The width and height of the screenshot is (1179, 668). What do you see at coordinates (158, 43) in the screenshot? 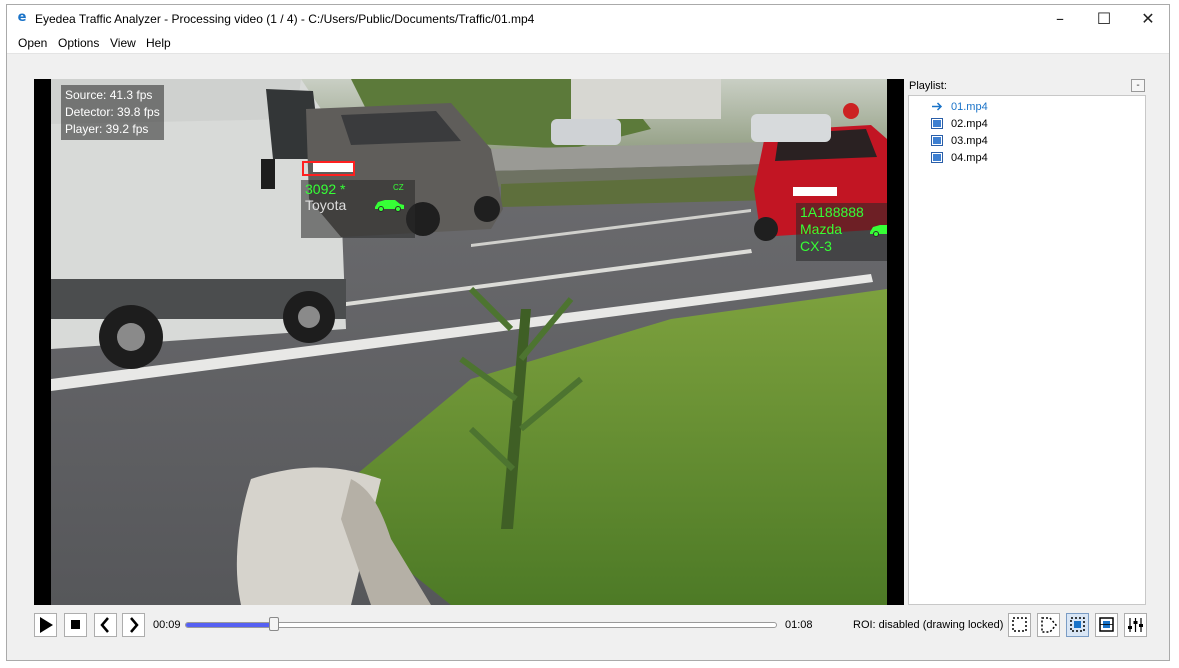
I see `menu-help: Help` at bounding box center [158, 43].